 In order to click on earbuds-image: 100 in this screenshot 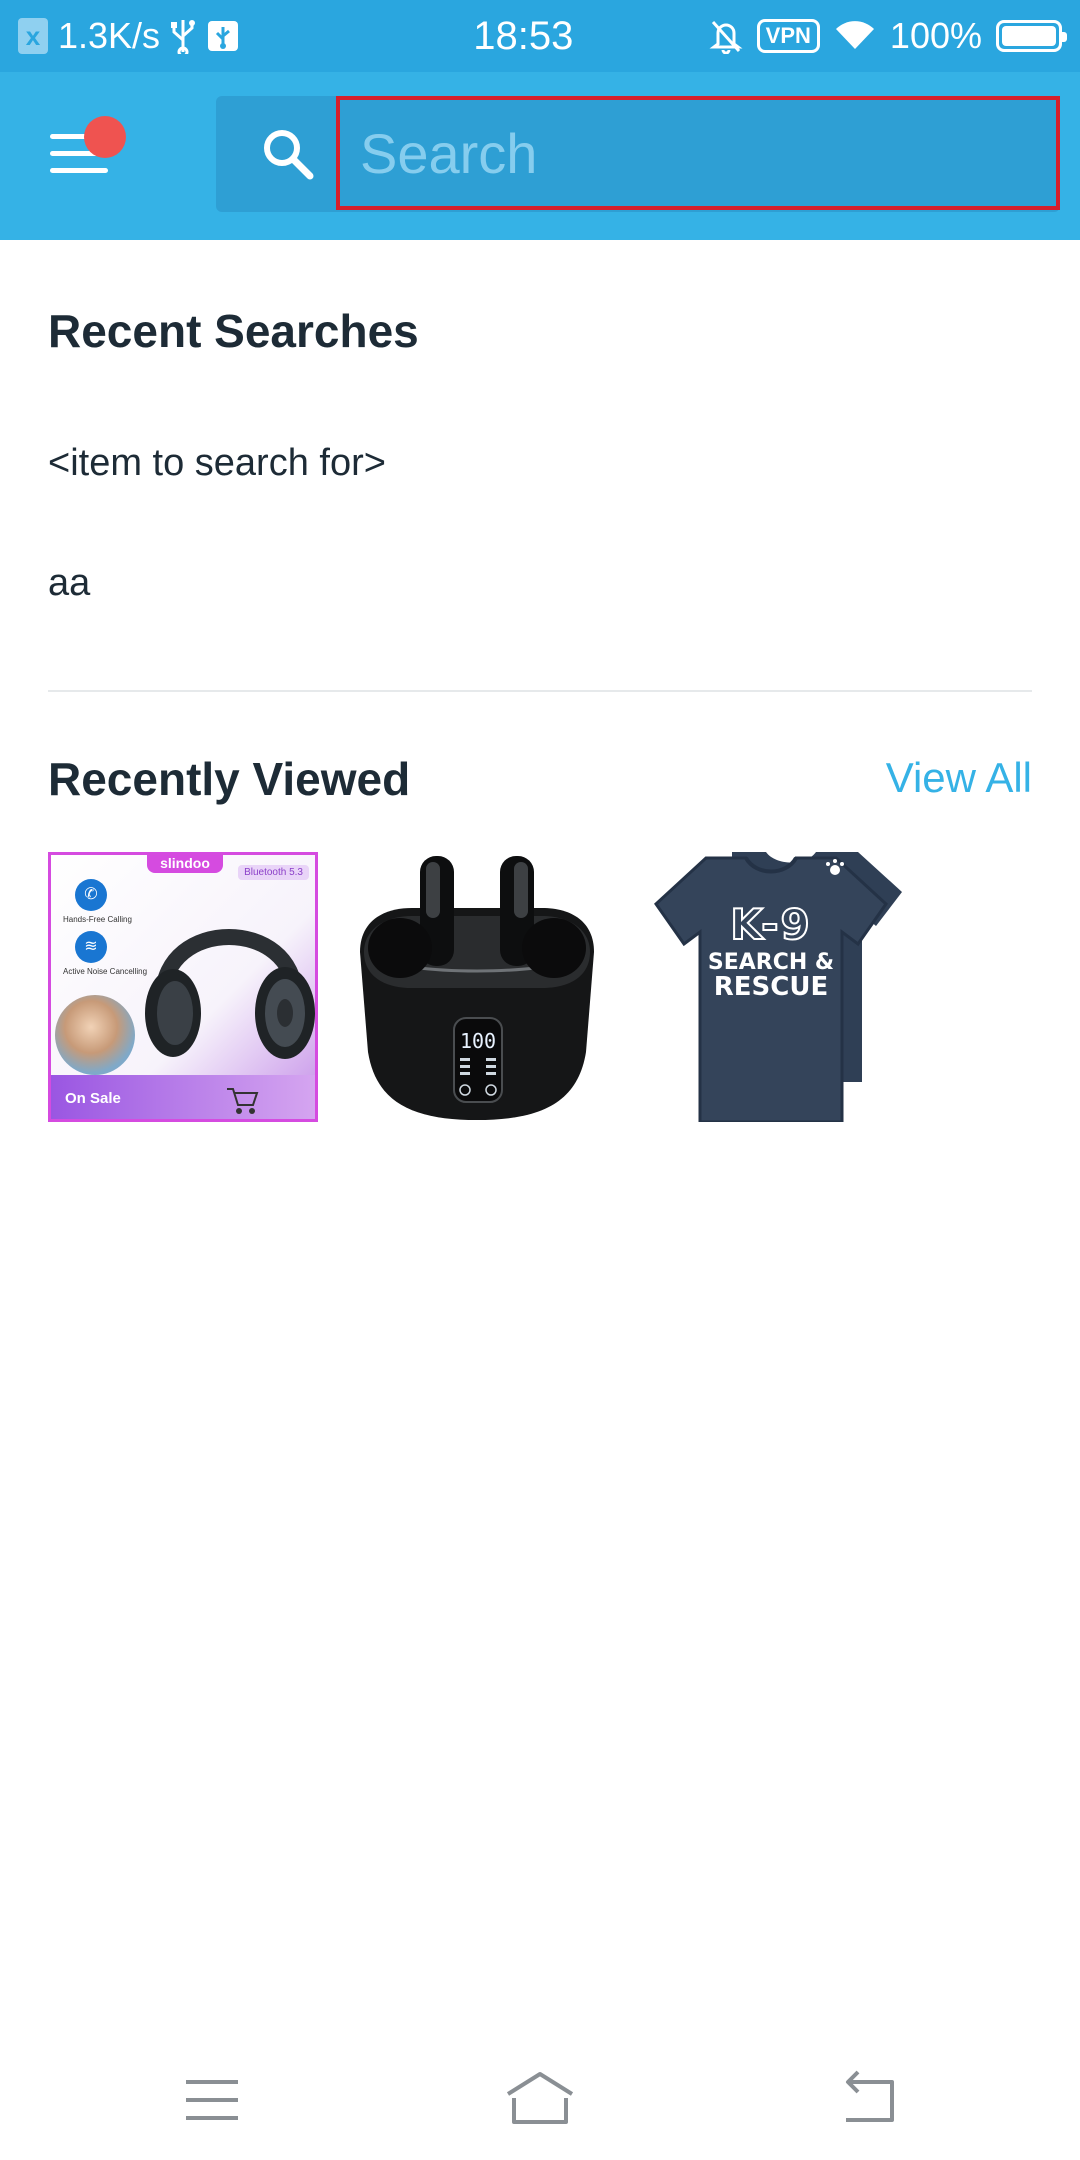, I will do `click(477, 988)`.